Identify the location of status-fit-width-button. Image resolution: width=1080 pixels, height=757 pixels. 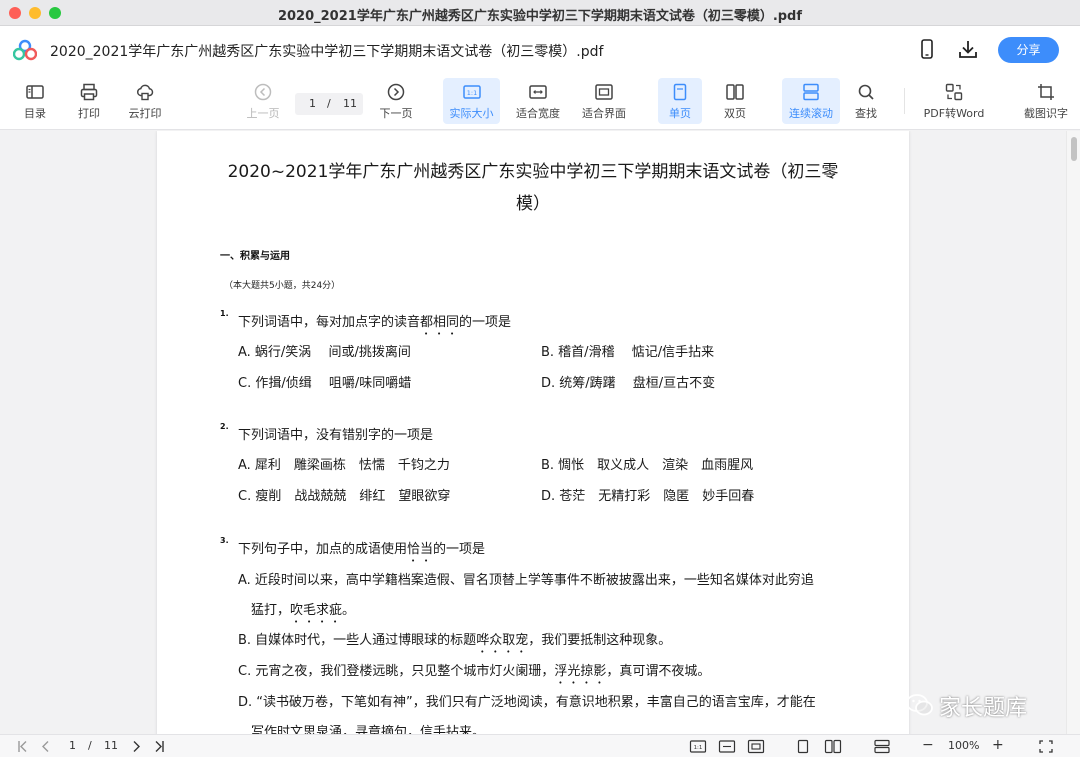
(727, 746).